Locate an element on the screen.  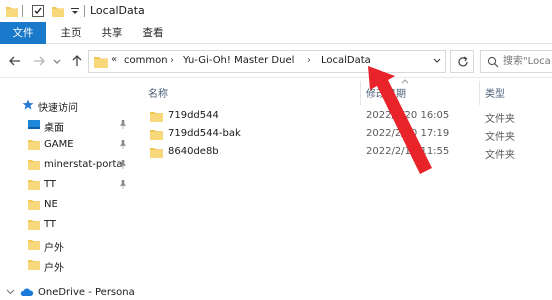
forward-arrow-icon is located at coordinates (39, 61).